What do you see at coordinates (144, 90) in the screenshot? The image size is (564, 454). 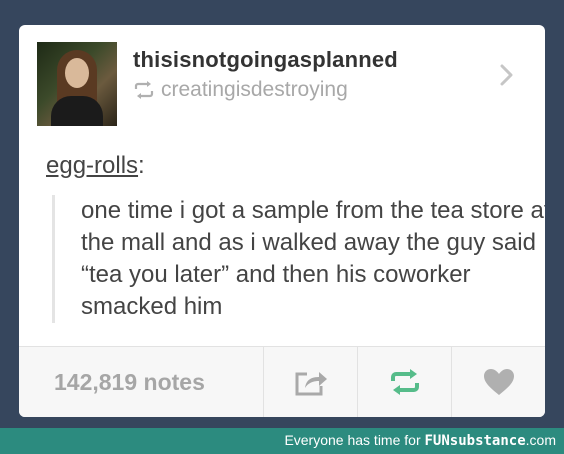 I see `reblog-small-icon` at bounding box center [144, 90].